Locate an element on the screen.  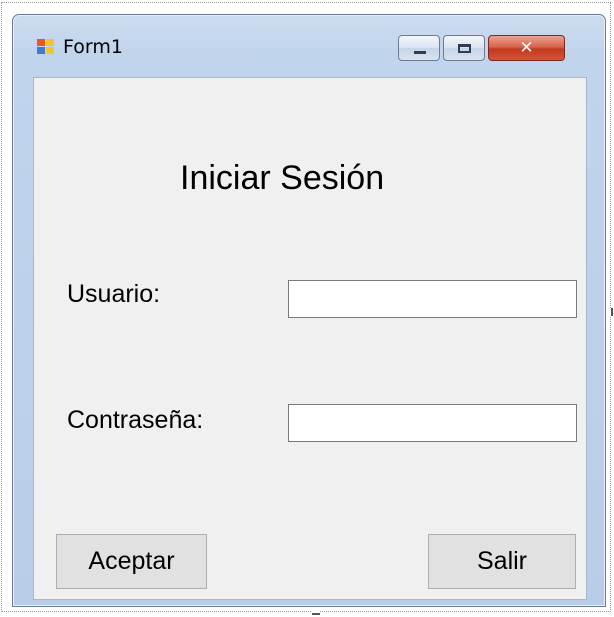
close-icon: ✕ is located at coordinates (526, 48).